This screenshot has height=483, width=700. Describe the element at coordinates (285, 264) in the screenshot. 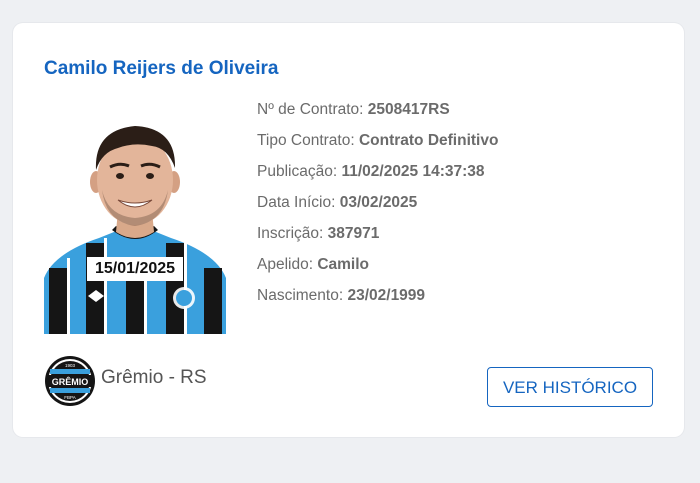

I see `detail-label: Apelido:` at that location.